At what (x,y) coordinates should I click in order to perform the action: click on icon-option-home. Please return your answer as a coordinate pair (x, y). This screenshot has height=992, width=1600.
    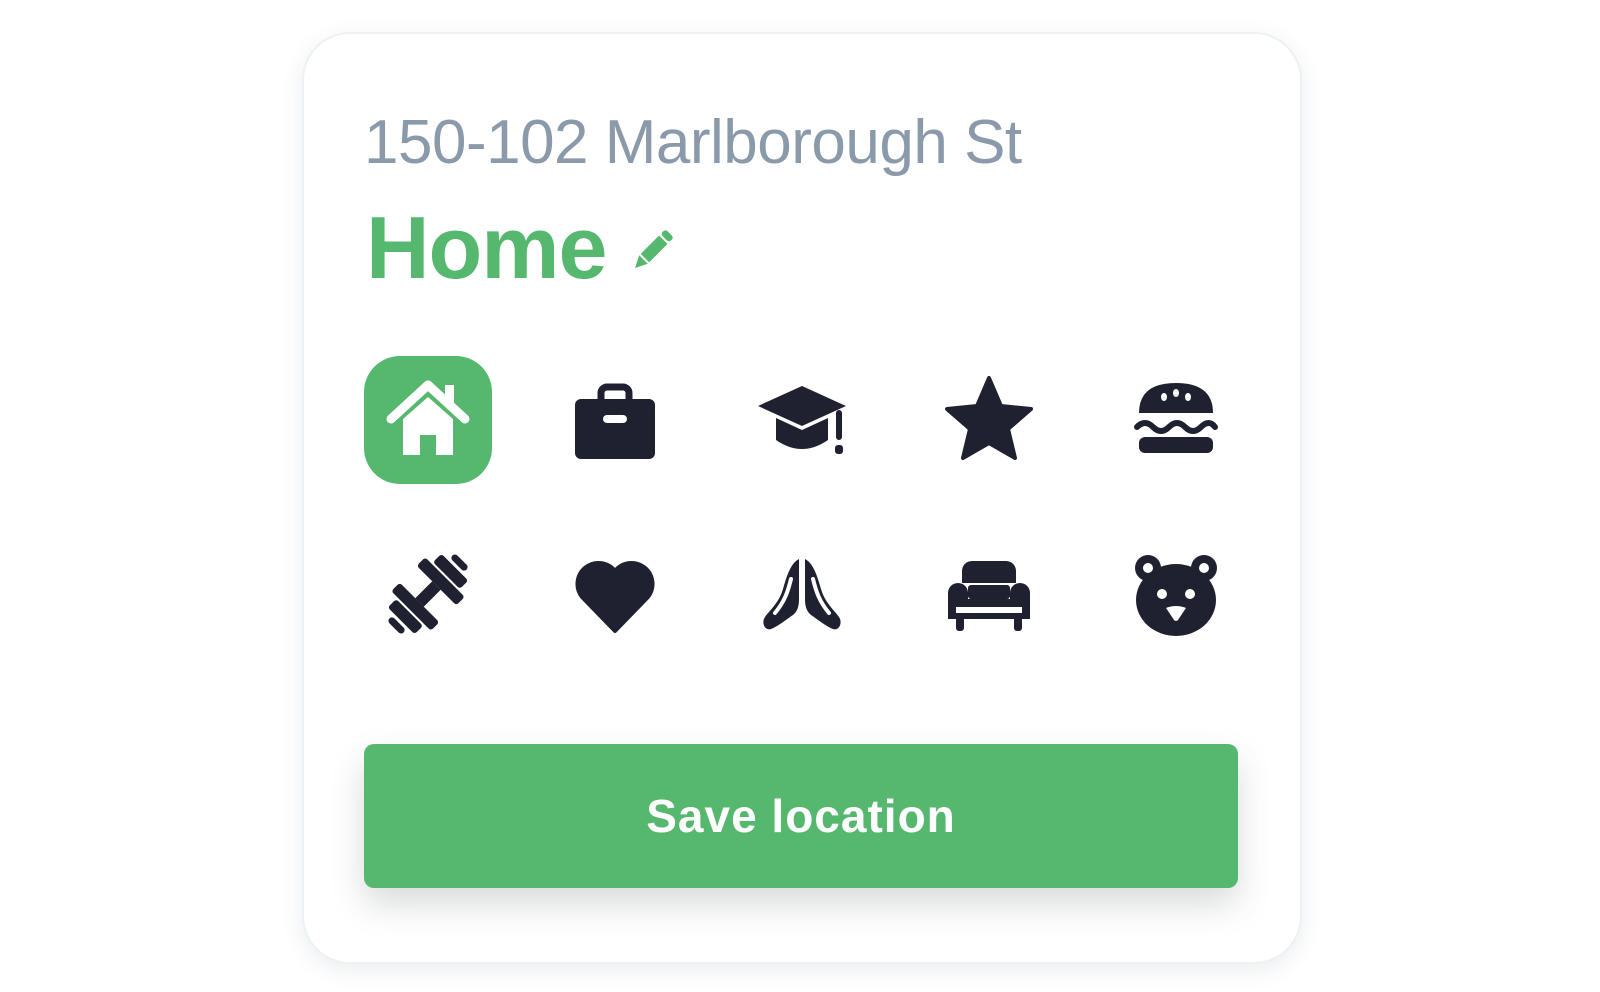
    Looking at the image, I should click on (428, 420).